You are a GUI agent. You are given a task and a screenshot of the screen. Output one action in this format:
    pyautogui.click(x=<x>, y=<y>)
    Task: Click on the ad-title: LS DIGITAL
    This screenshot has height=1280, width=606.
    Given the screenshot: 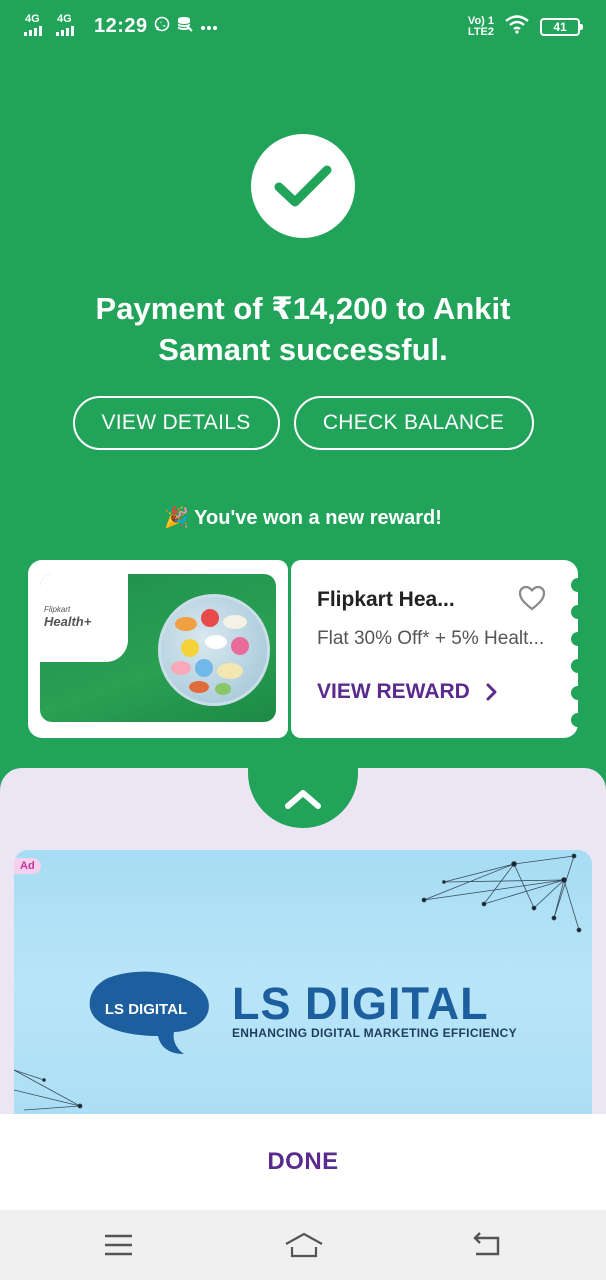 What is the action you would take?
    pyautogui.click(x=360, y=1003)
    